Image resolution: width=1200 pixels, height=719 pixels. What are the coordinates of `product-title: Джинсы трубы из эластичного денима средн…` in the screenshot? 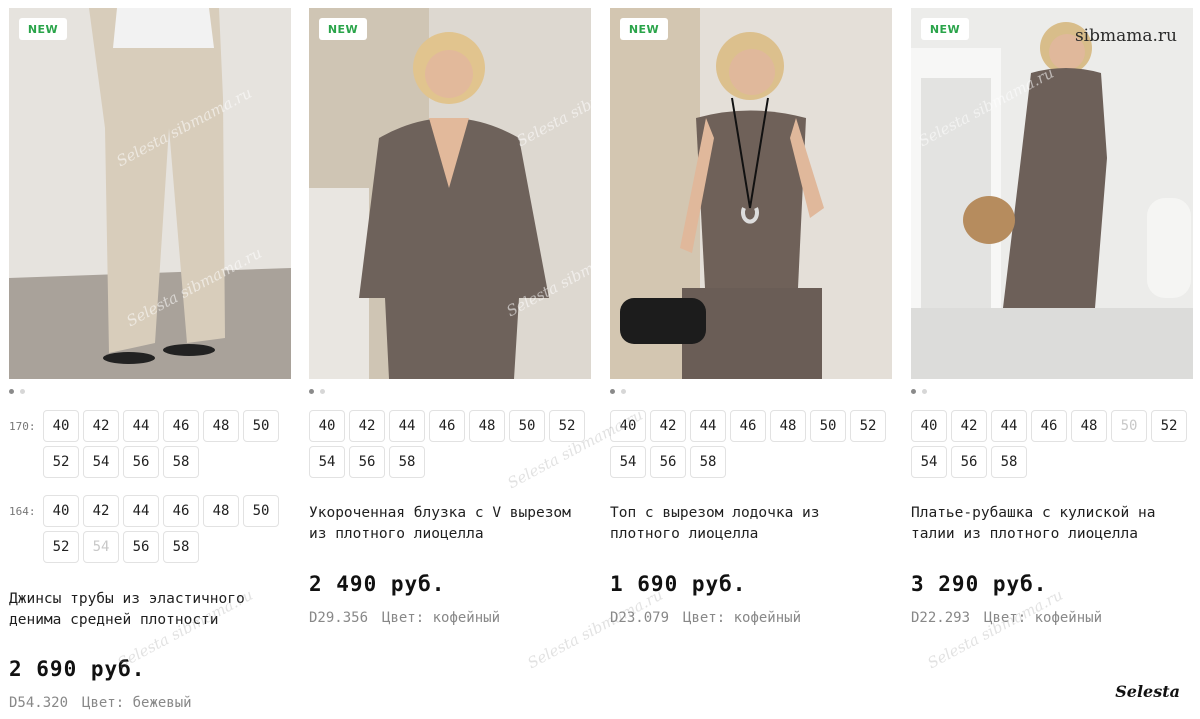 It's located at (150, 610).